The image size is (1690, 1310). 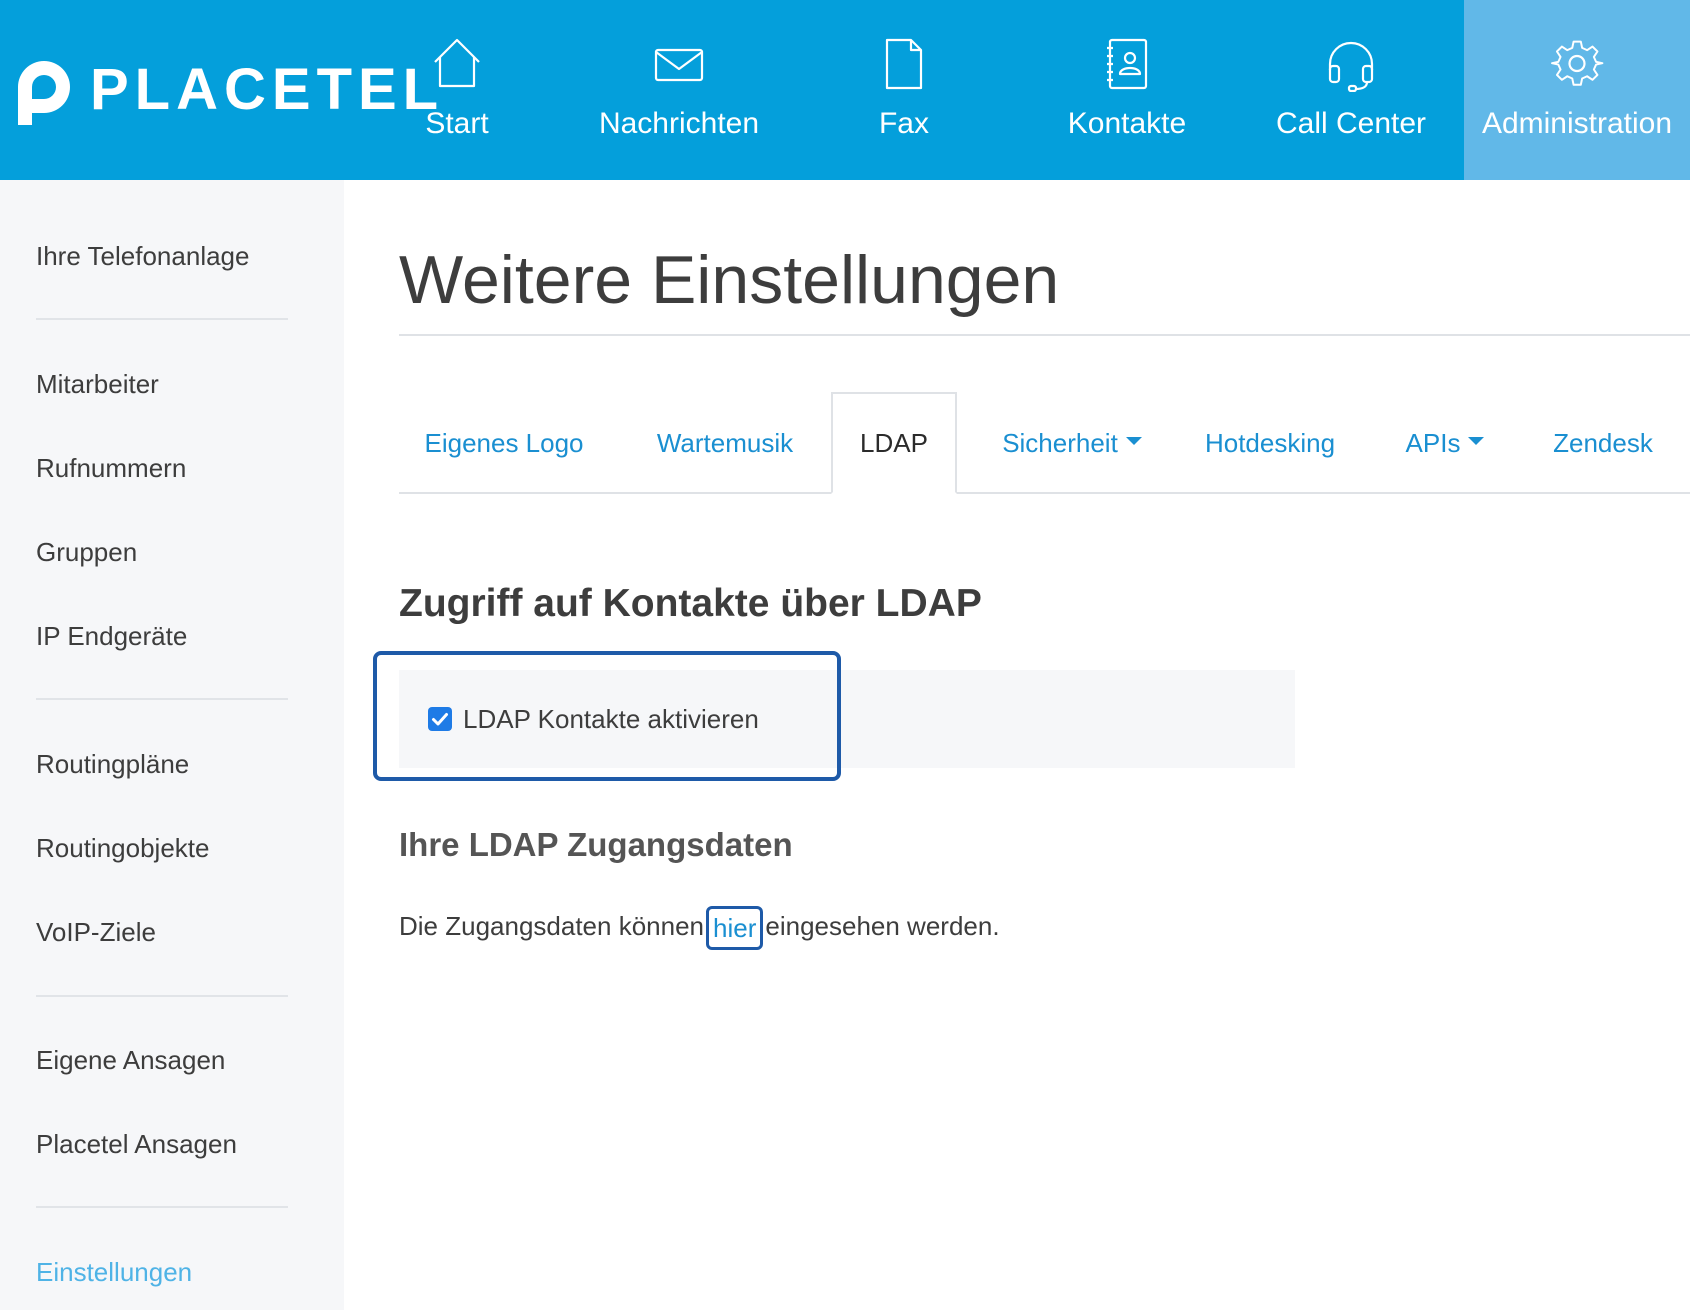 I want to click on nav-label-nachrichten: Nachrichten, so click(x=679, y=123).